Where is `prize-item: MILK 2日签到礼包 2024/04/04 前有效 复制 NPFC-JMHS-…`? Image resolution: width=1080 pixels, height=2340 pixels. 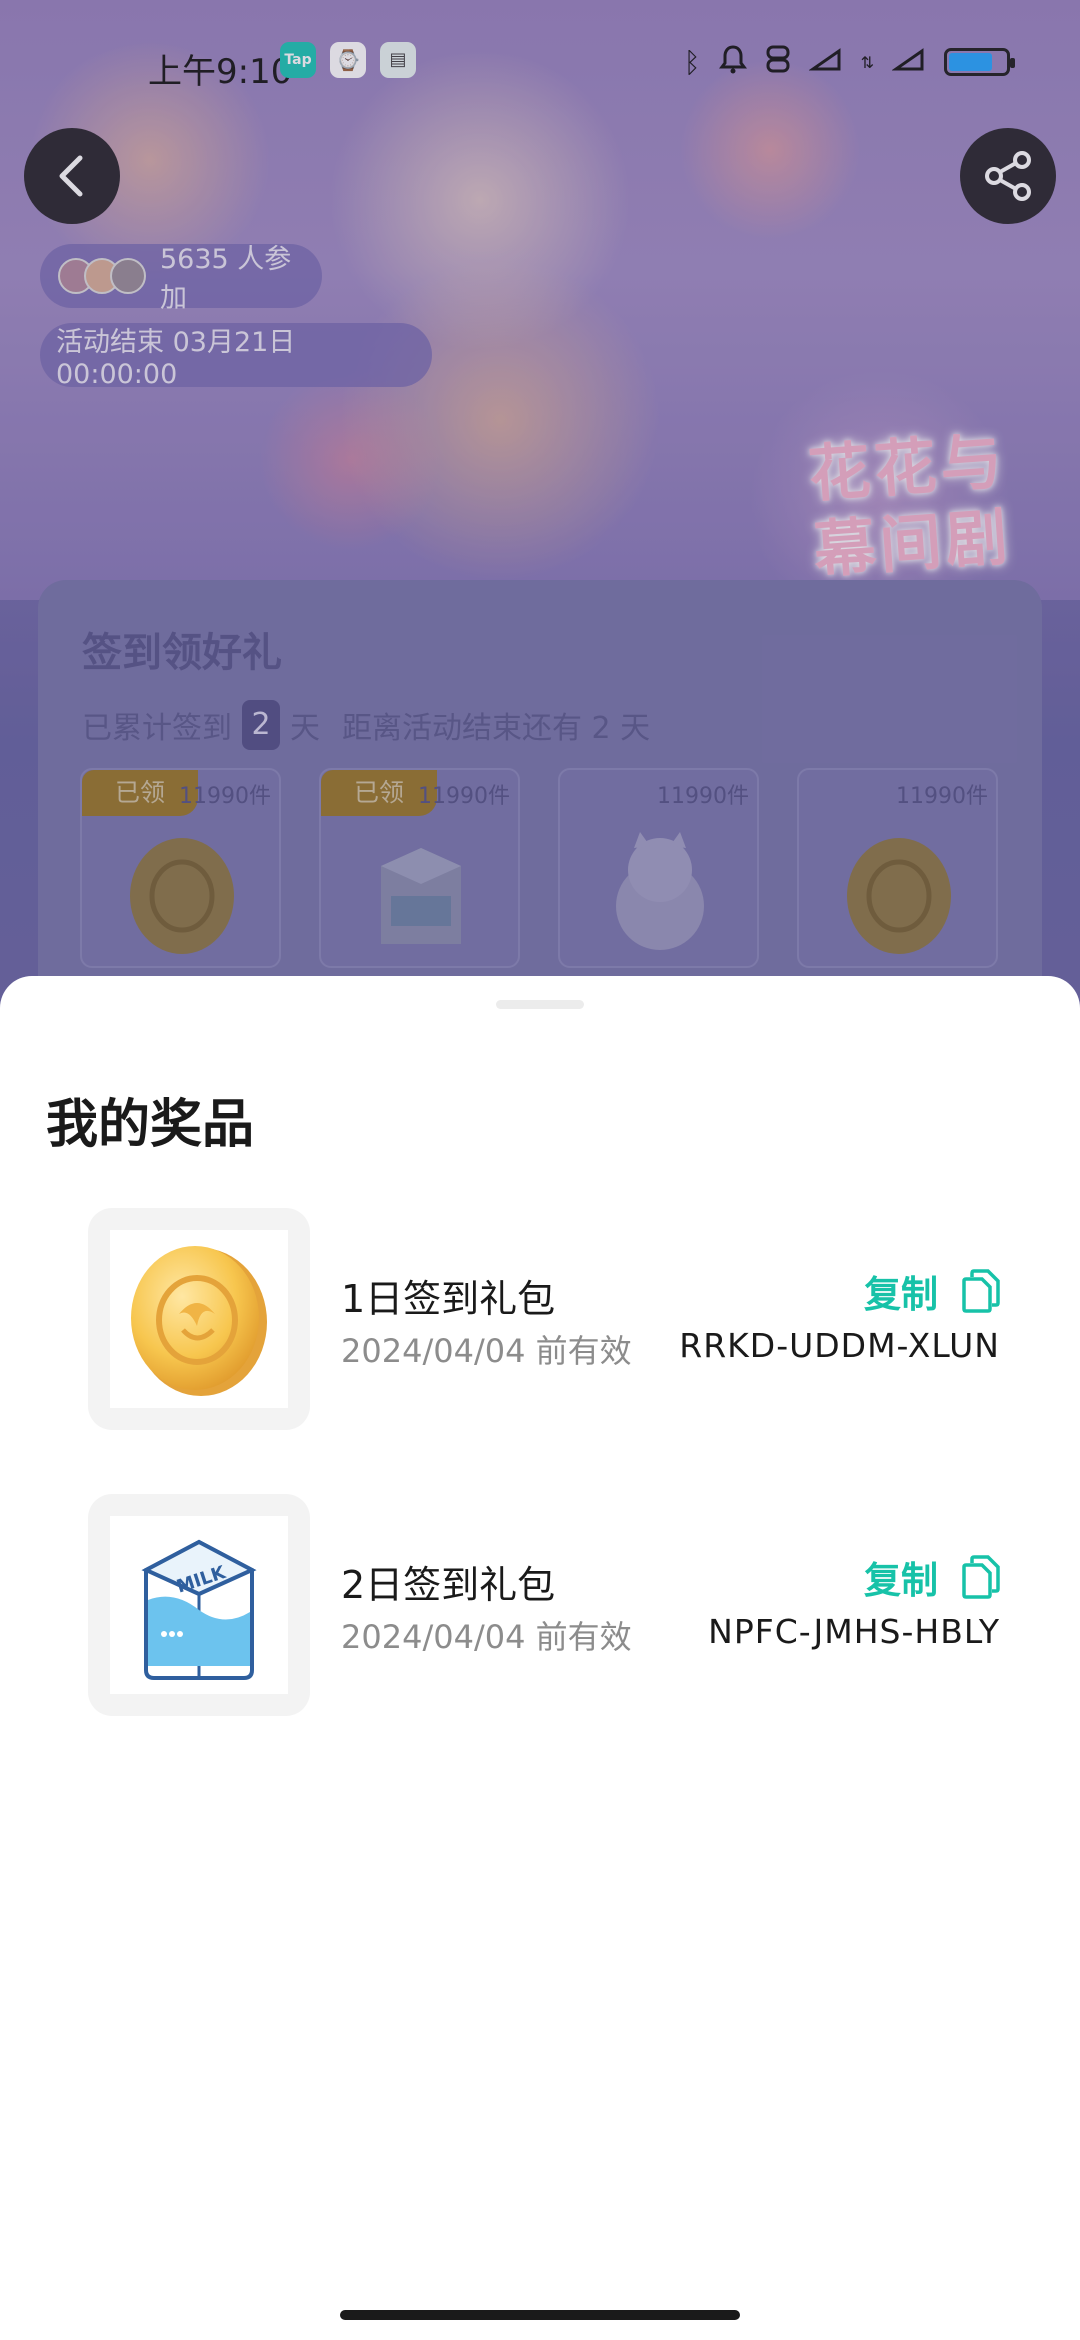
prize-item: MILK 2日签到礼包 2024/04/04 前有效 复制 NPFC-JMHS-… is located at coordinates (544, 1605).